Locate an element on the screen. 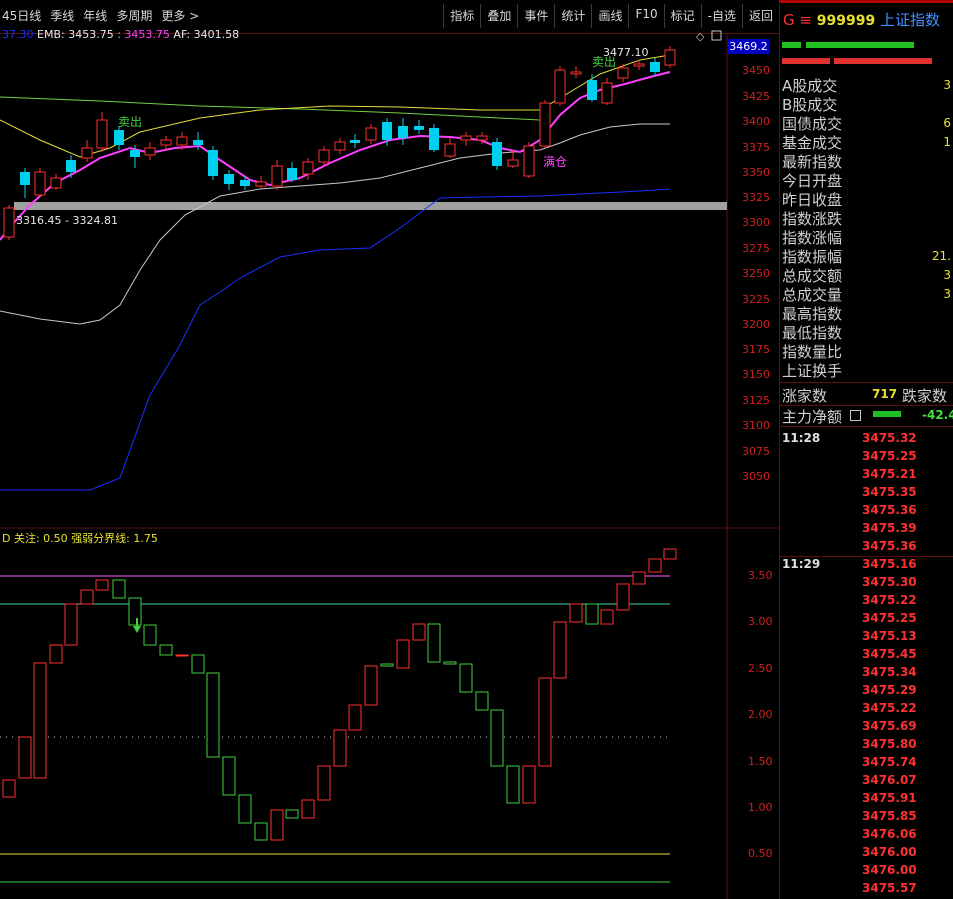 The image size is (953, 899). quote-row-label-6: 昨日收盘 is located at coordinates (812, 200).